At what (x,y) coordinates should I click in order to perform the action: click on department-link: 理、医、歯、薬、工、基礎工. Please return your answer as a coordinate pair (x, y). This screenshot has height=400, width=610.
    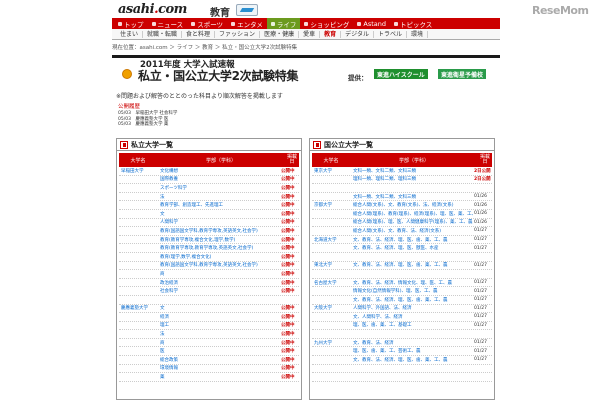
    Looking at the image, I should click on (412, 325).